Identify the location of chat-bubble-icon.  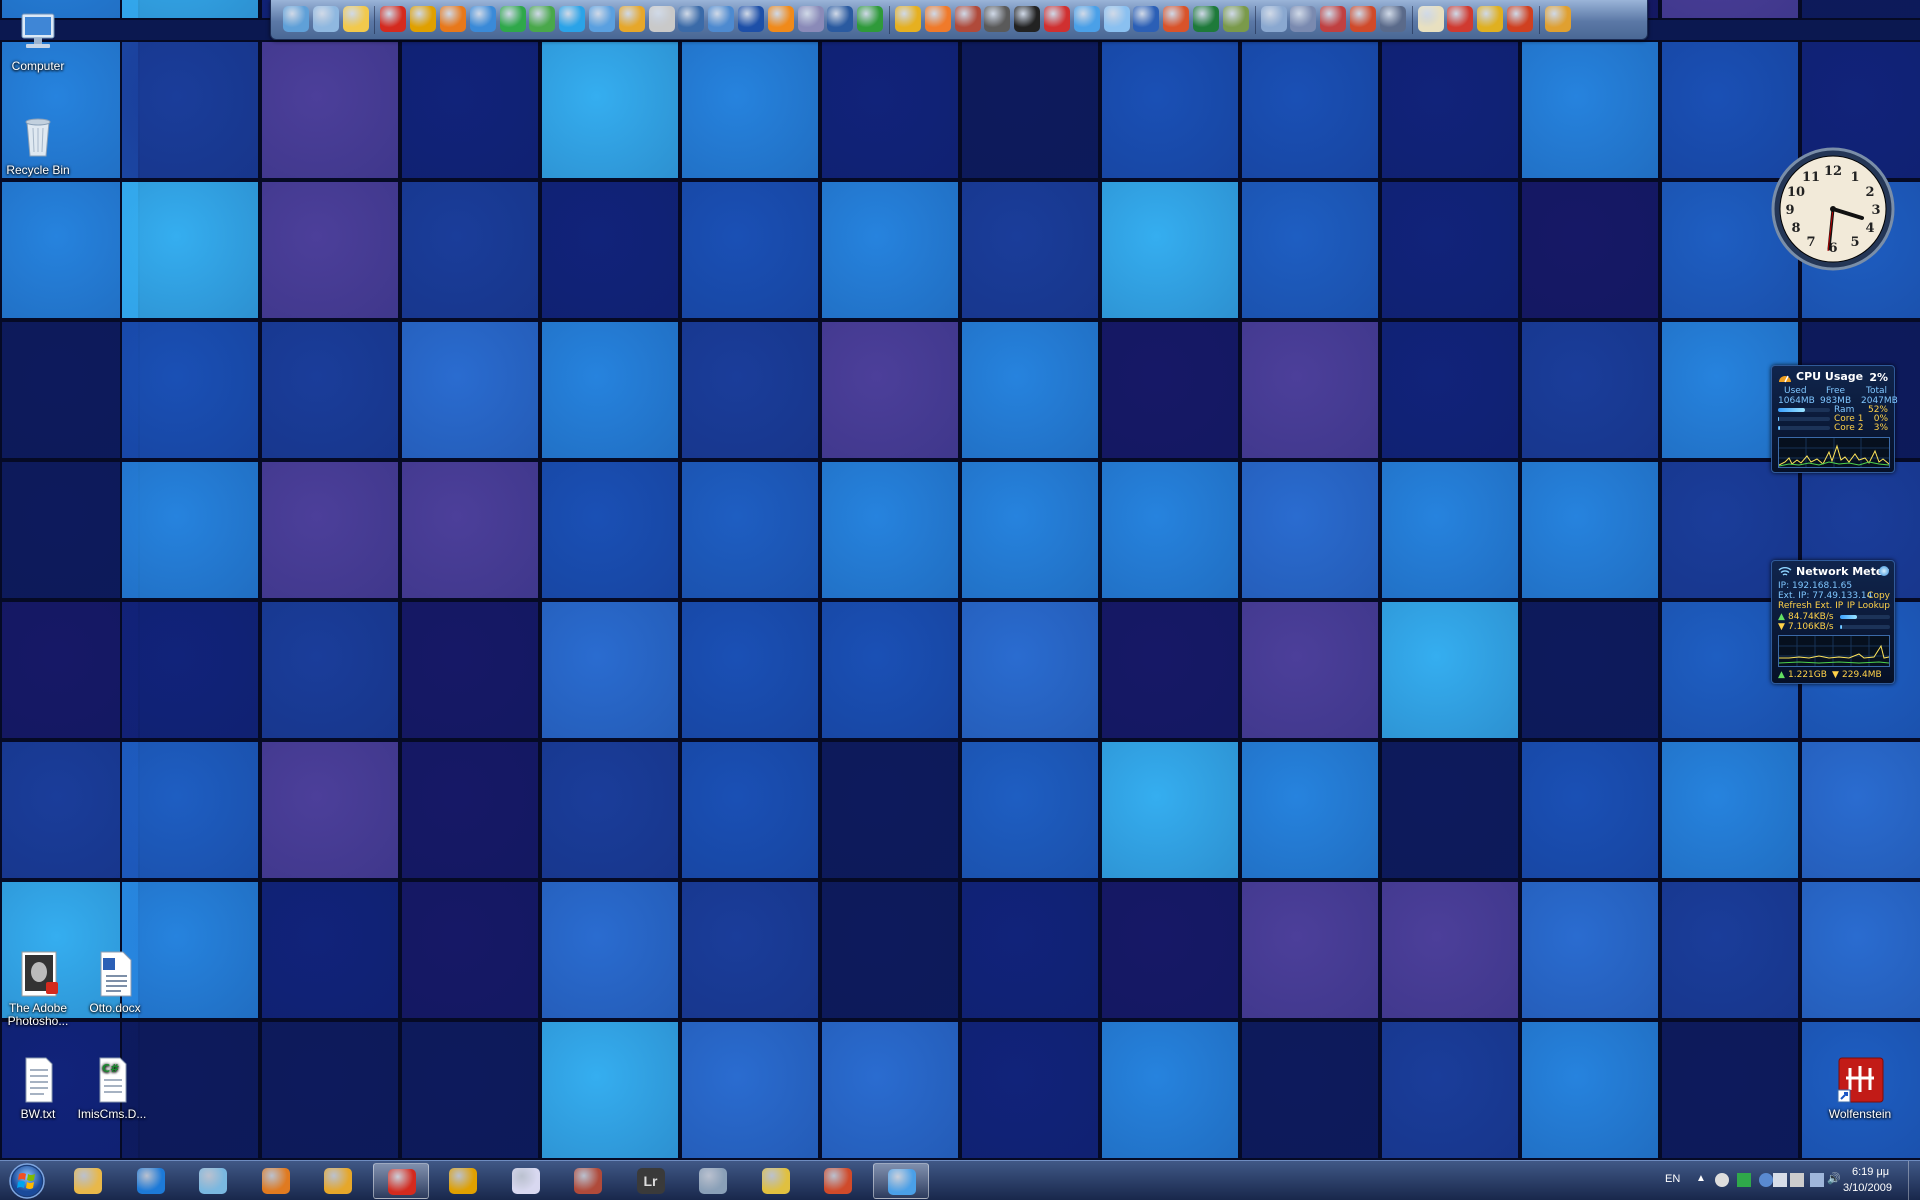
(1722, 1180).